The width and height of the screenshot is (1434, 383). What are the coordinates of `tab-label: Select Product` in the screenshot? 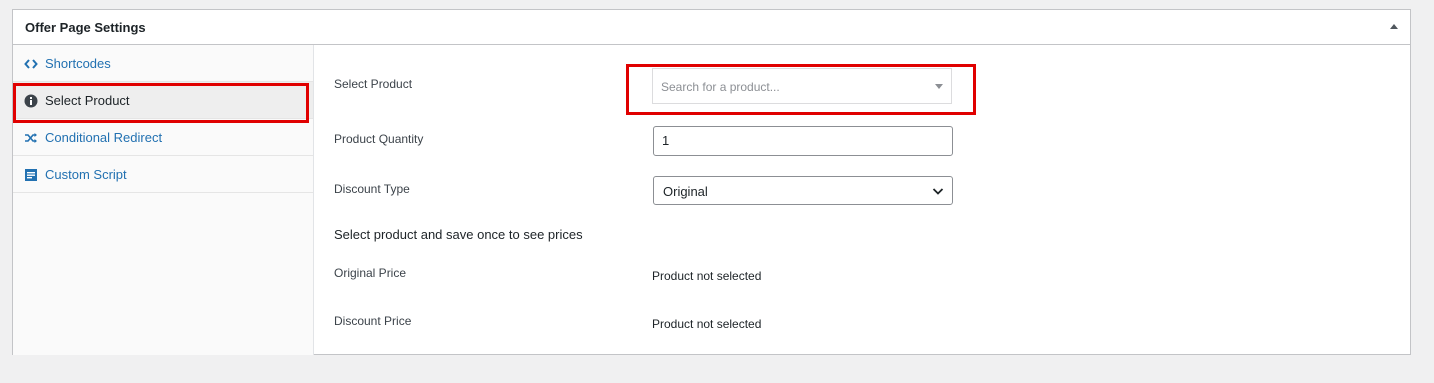 It's located at (87, 100).